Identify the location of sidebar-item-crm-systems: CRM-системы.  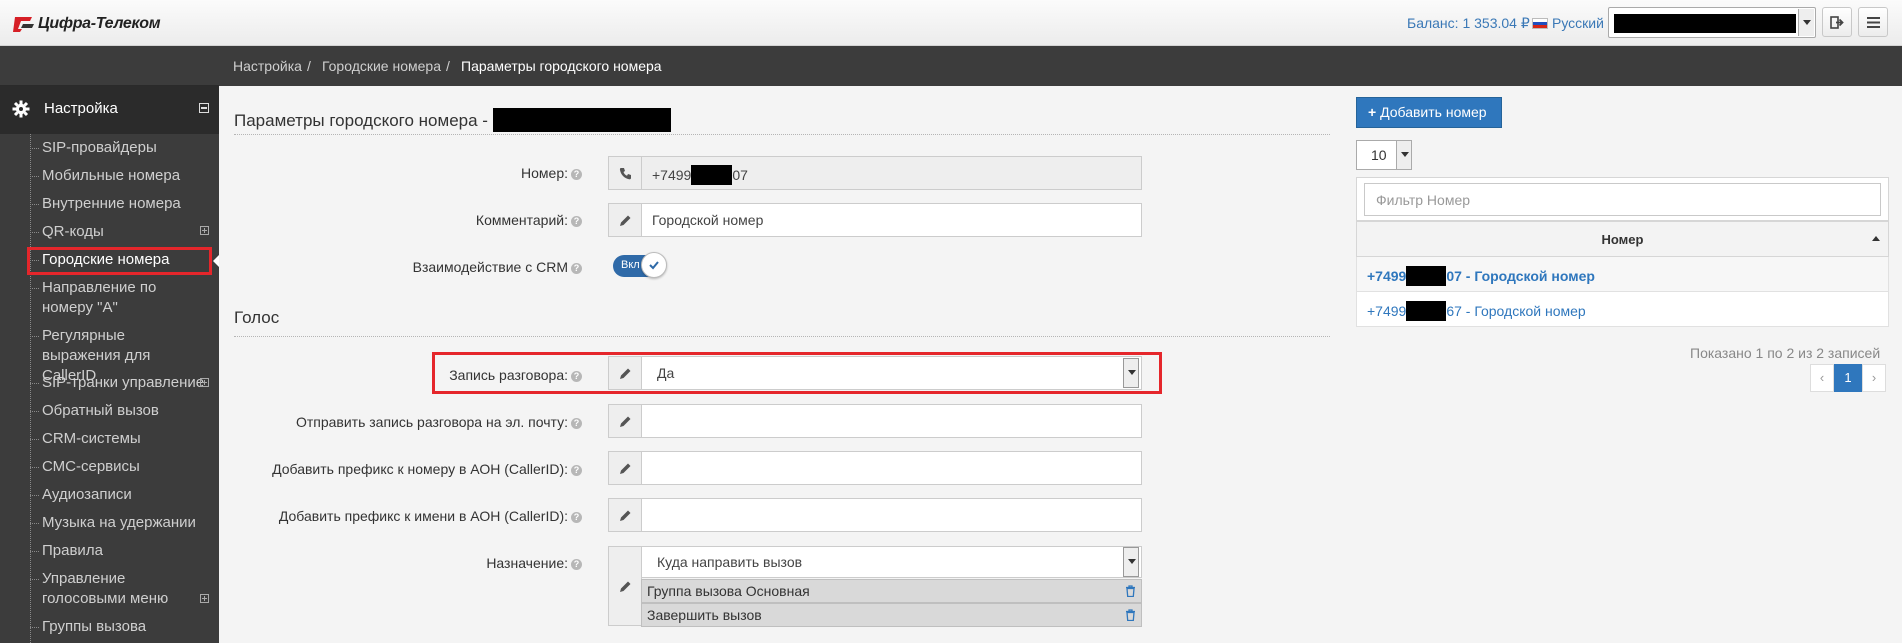
(118, 439).